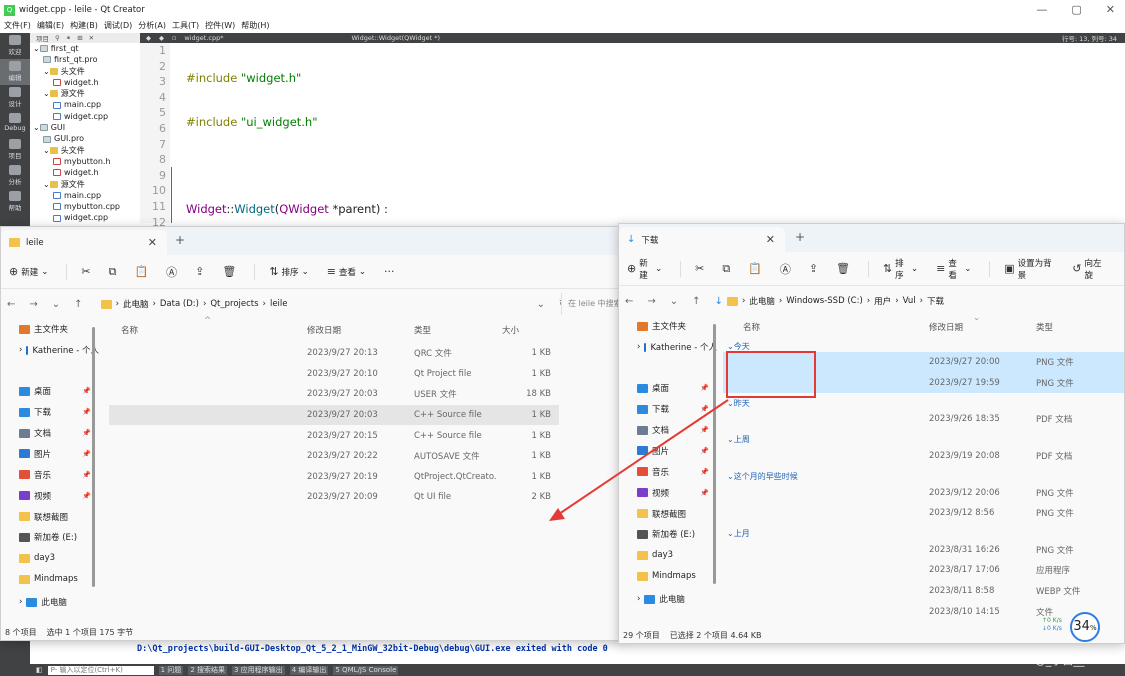 The height and width of the screenshot is (676, 1125). I want to click on editor-function-dropdown: Widget::Widget(QWidget *), so click(395, 38).